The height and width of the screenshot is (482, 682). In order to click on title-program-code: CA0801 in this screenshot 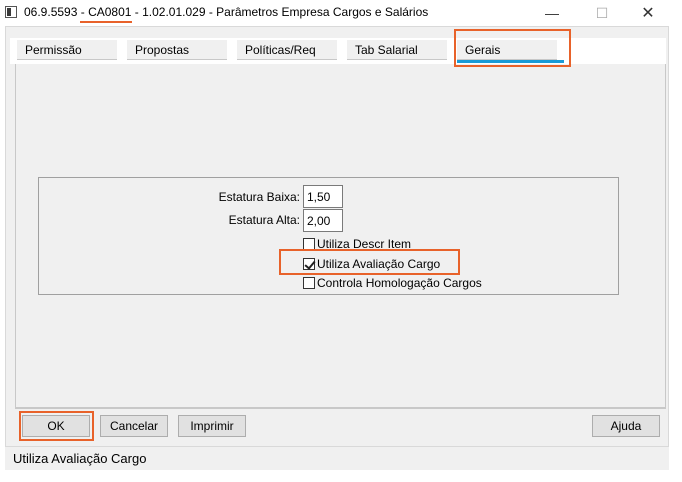, I will do `click(110, 12)`.